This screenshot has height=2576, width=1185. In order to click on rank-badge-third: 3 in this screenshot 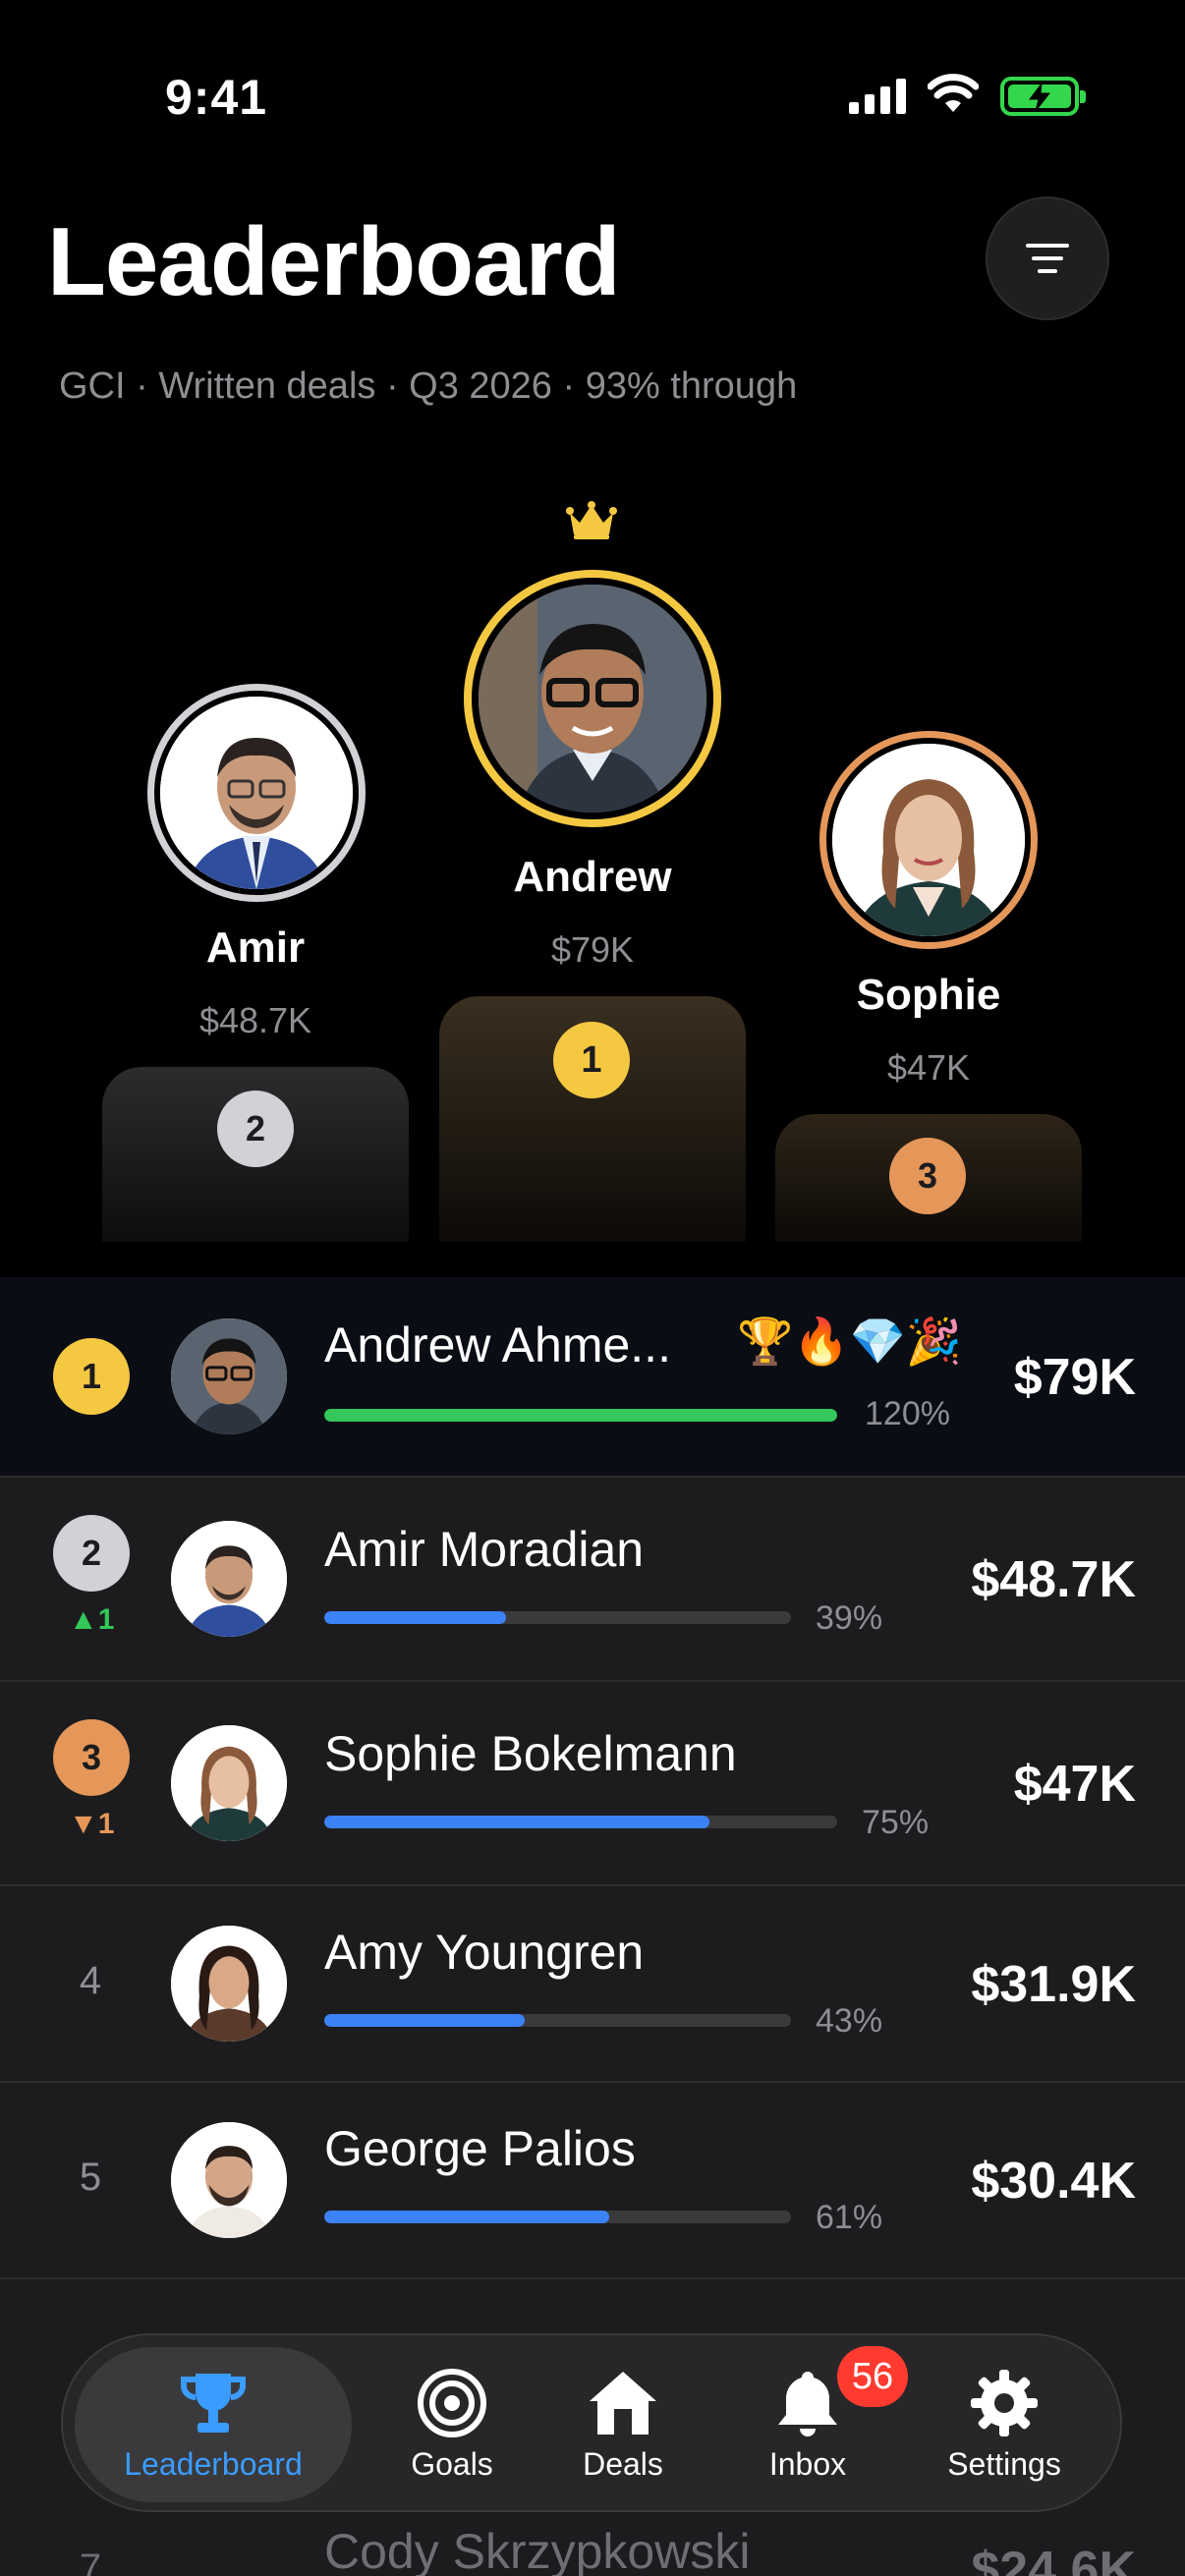, I will do `click(928, 1176)`.